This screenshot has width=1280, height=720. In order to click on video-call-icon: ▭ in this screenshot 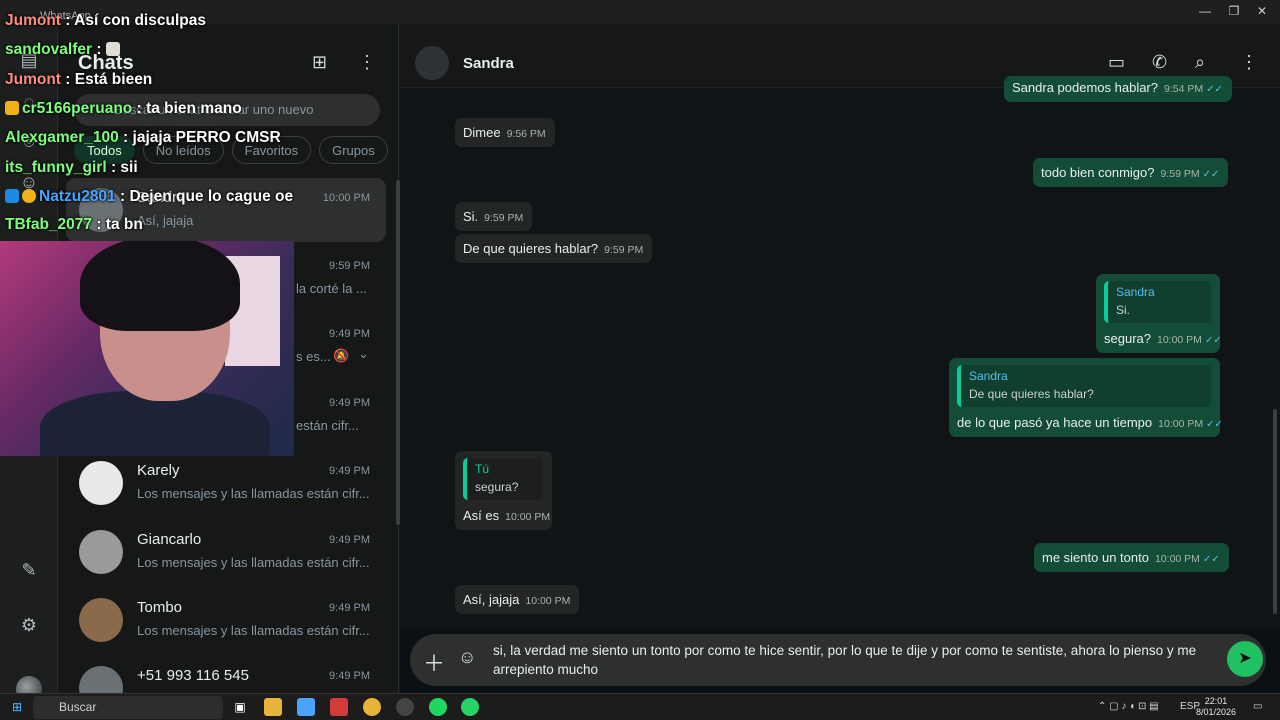, I will do `click(1116, 62)`.